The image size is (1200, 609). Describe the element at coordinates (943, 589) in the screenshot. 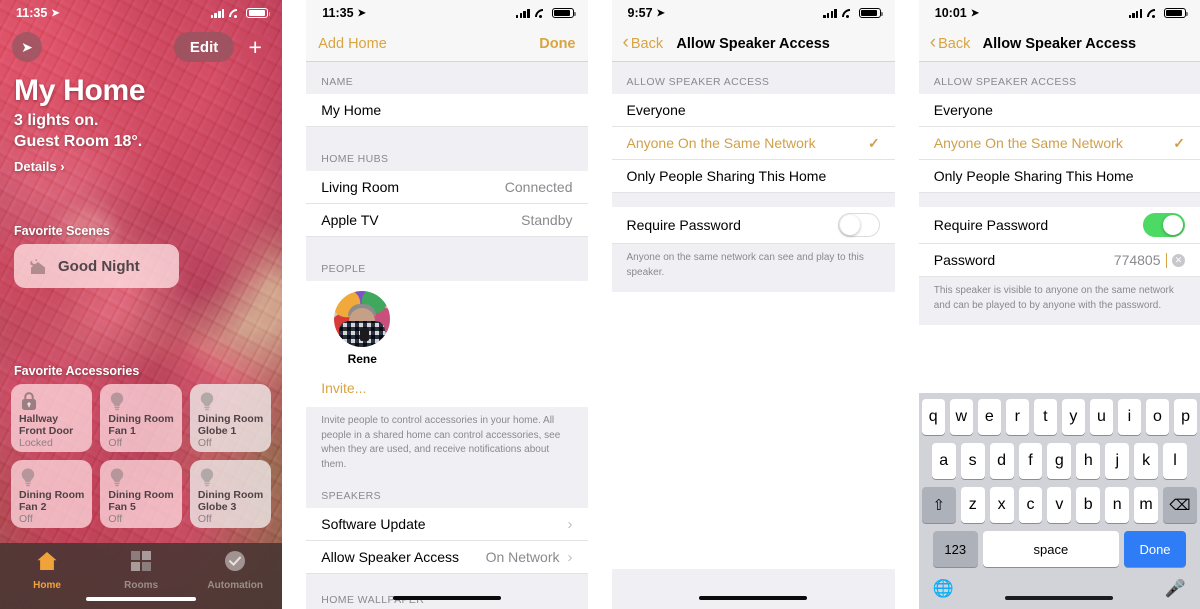

I see `globe-icon: 🌐` at that location.